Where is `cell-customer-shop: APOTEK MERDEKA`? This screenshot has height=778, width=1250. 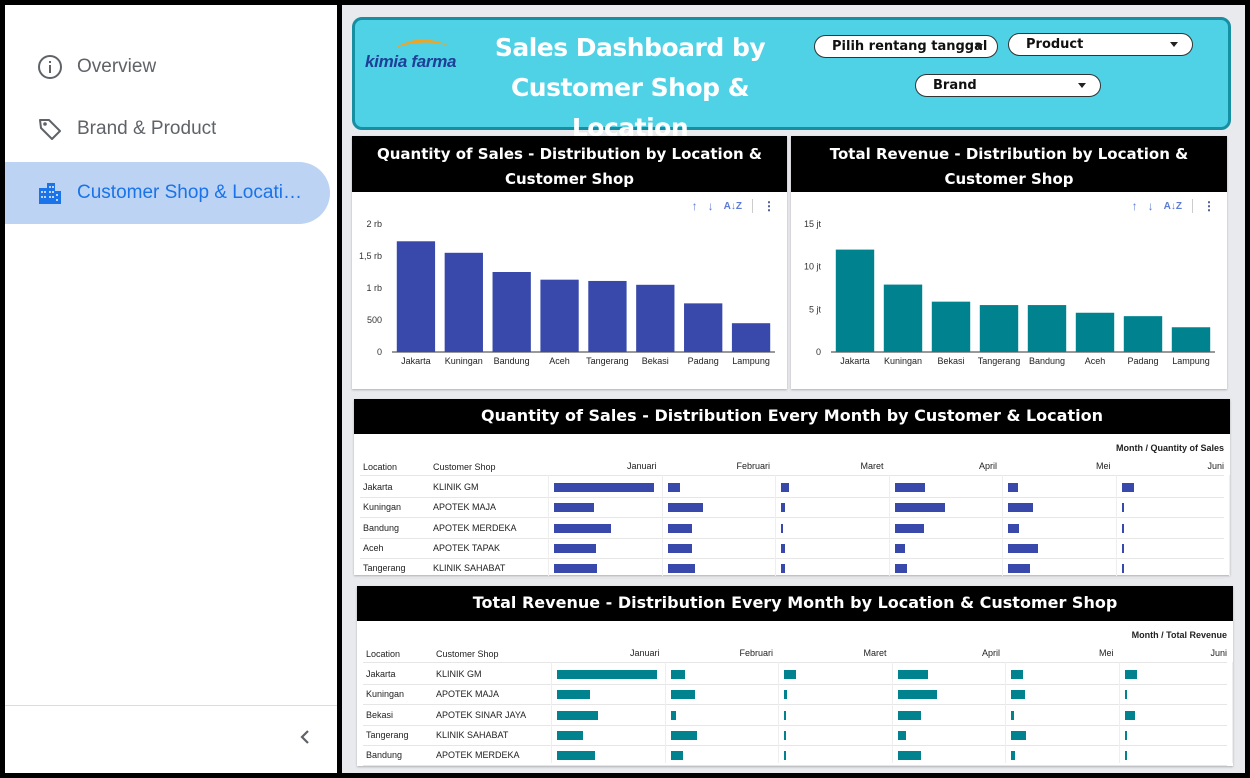
cell-customer-shop: APOTEK MERDEKA is located at coordinates (478, 755).